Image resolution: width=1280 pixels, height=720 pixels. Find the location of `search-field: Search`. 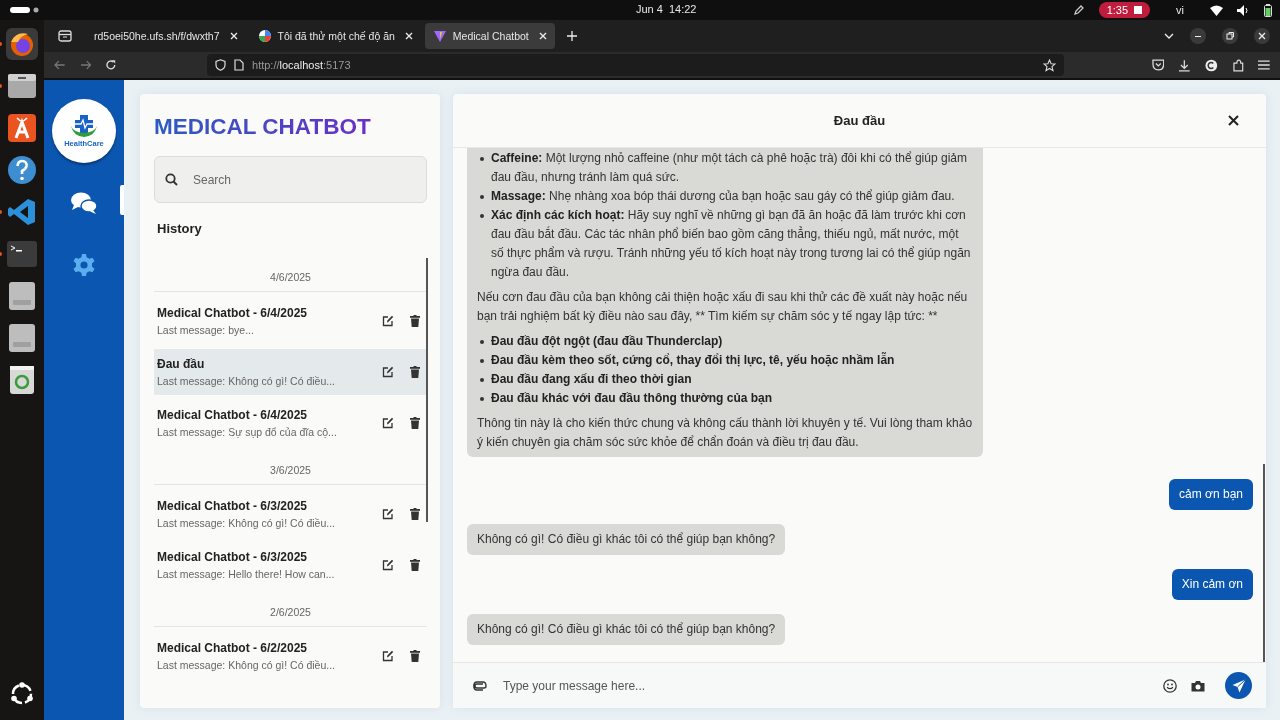

search-field: Search is located at coordinates (290, 179).